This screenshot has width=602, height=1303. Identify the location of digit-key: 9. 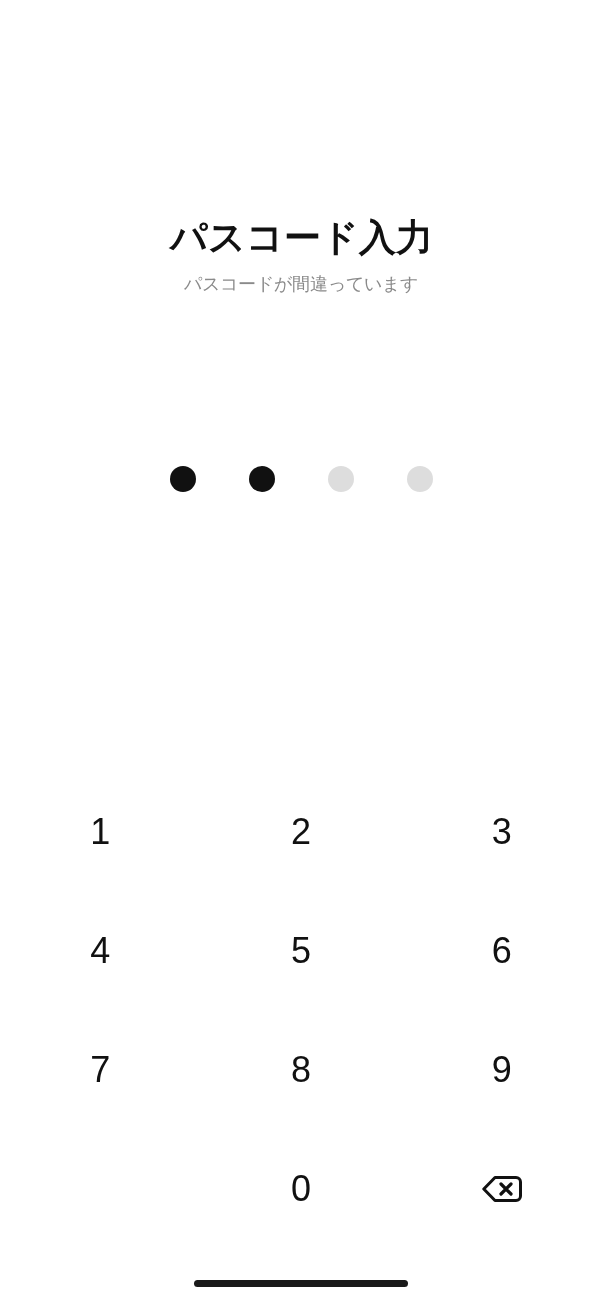
(501, 1069).